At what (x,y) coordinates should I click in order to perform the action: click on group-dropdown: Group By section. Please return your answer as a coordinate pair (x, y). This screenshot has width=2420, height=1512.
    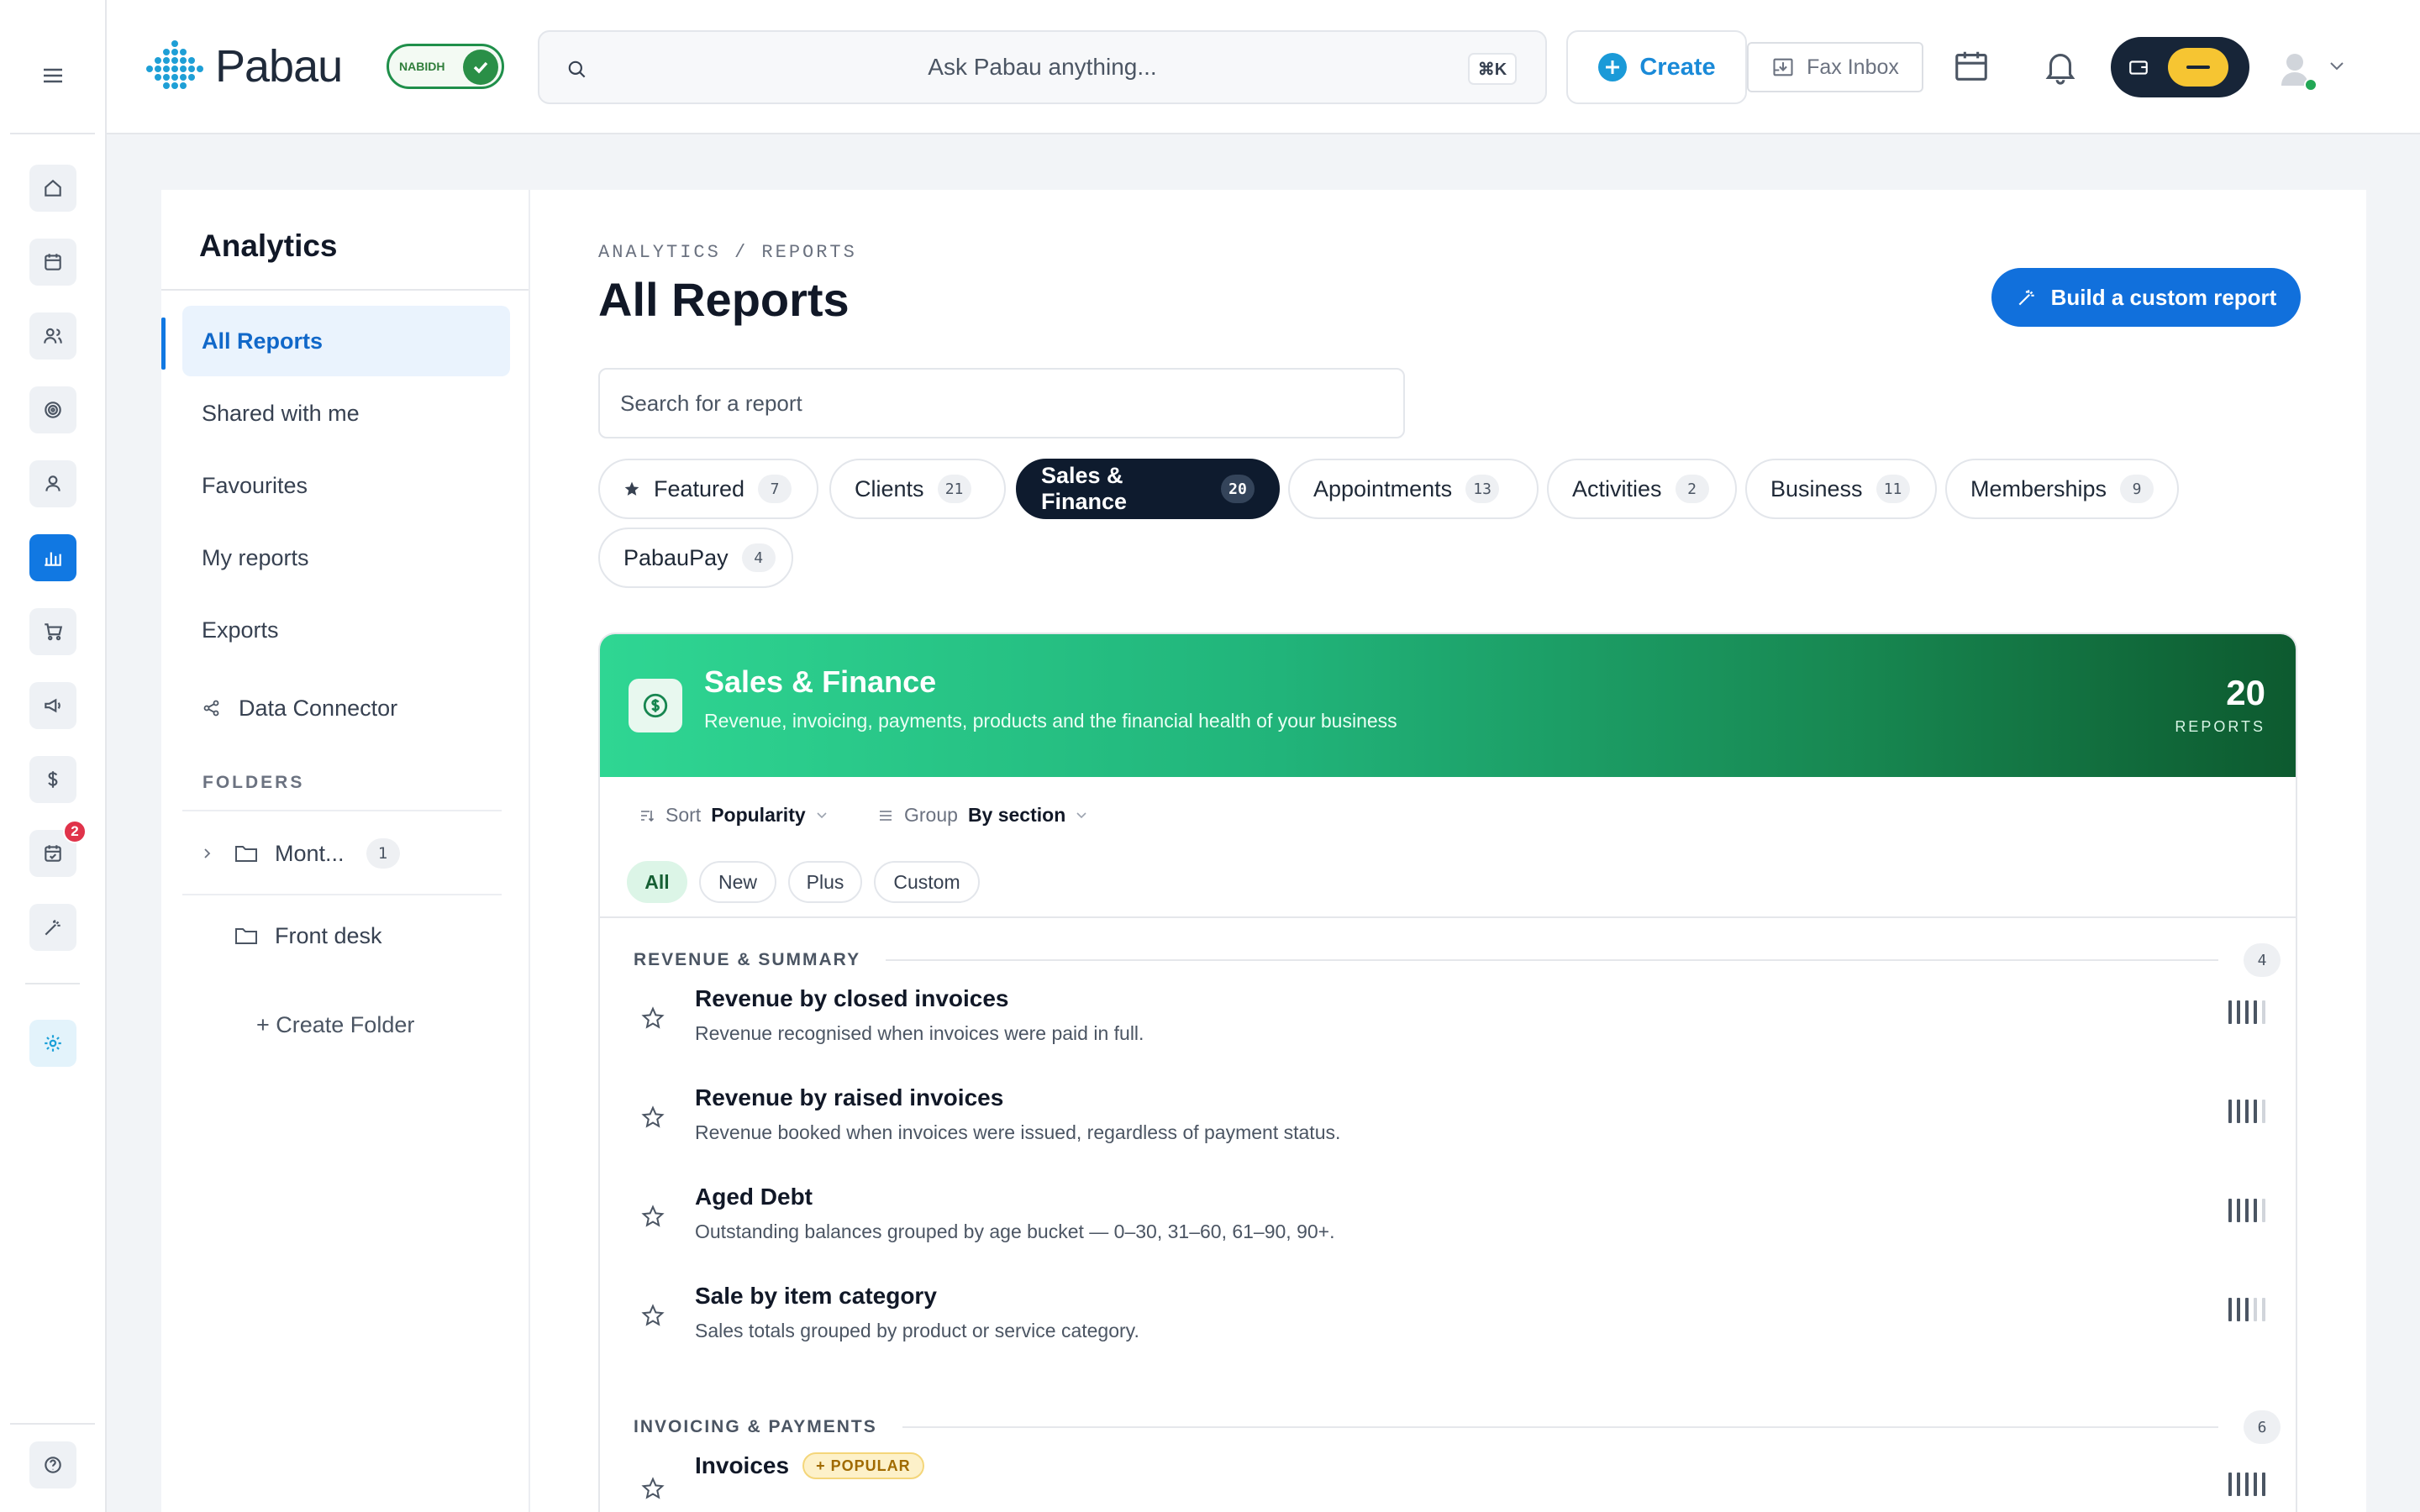
    Looking at the image, I should click on (982, 815).